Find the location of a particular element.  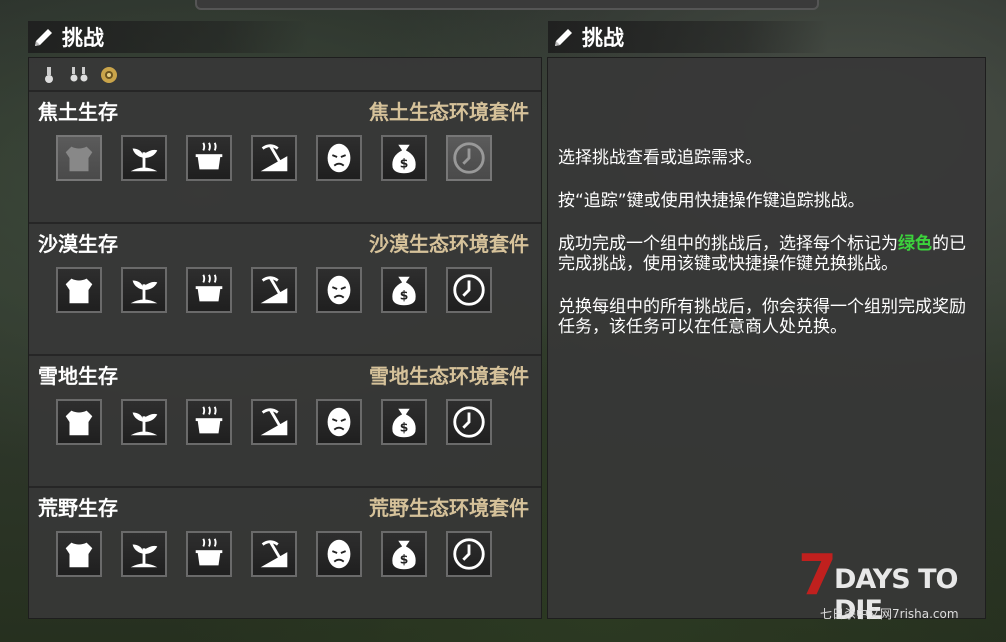

para-3-before: 成功完成一个组中的挑战后，选择每个标记为 is located at coordinates (728, 244).